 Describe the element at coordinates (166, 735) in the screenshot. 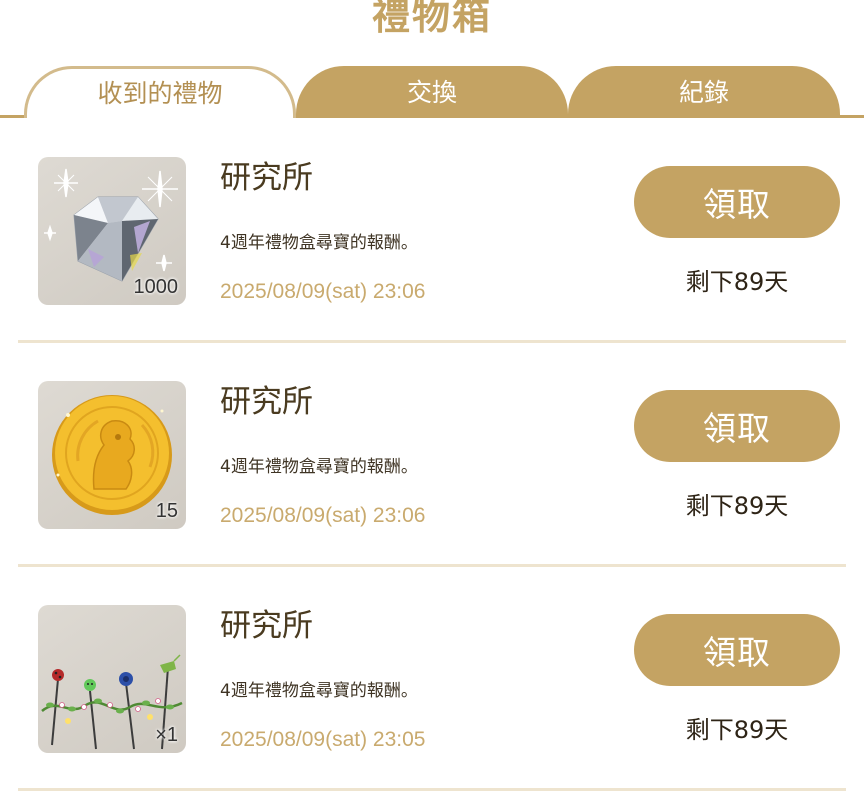

I see `gift-quantity: ×1` at that location.